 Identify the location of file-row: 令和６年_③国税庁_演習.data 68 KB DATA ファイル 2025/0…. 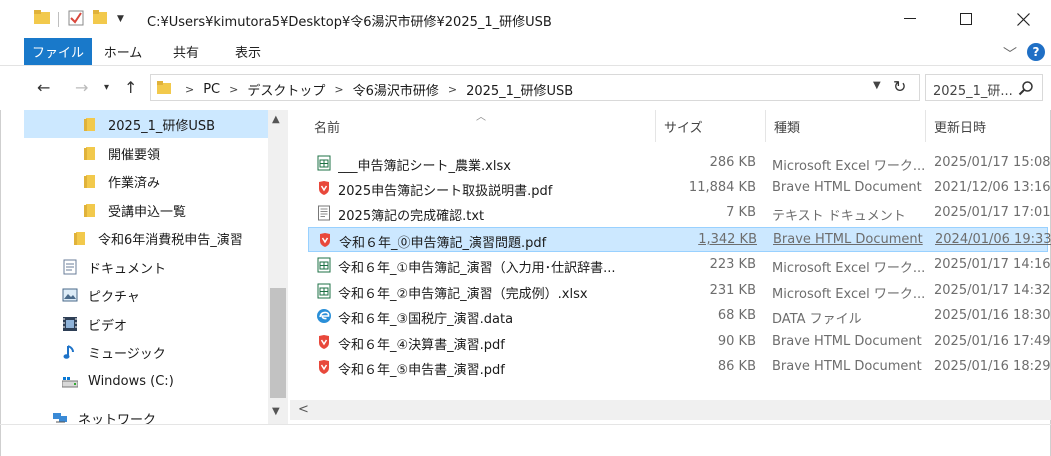
(679, 316).